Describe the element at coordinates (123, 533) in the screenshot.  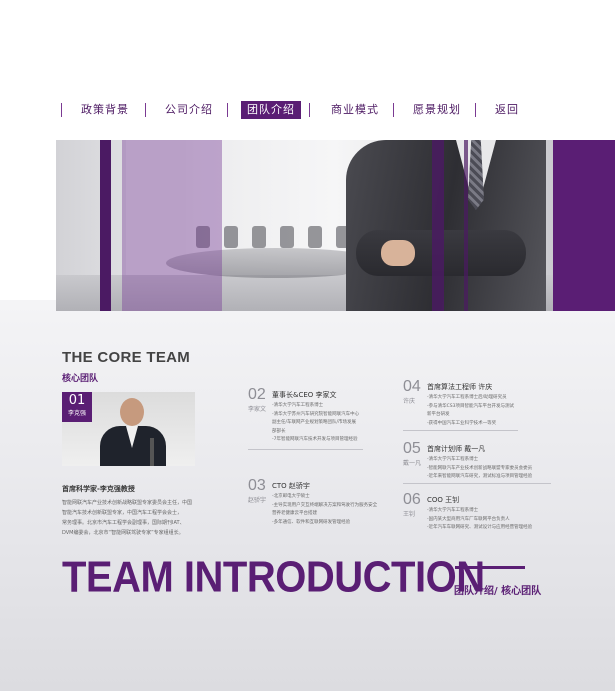
I see `chief-desc-line: DVM编委会，北京市“智能网联驾驶专家”专家组组长。` at that location.